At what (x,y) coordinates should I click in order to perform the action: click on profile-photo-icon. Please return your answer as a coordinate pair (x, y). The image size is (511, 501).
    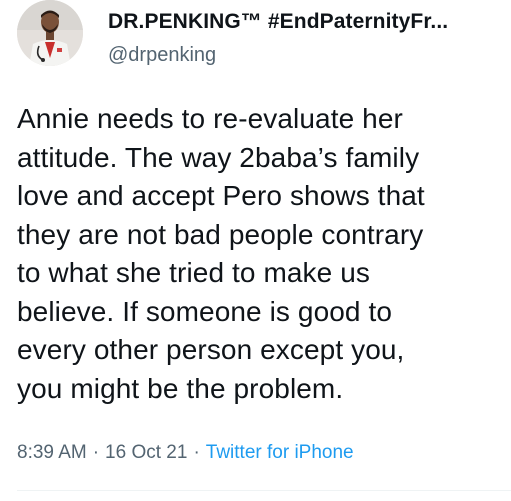
    Looking at the image, I should click on (50, 33).